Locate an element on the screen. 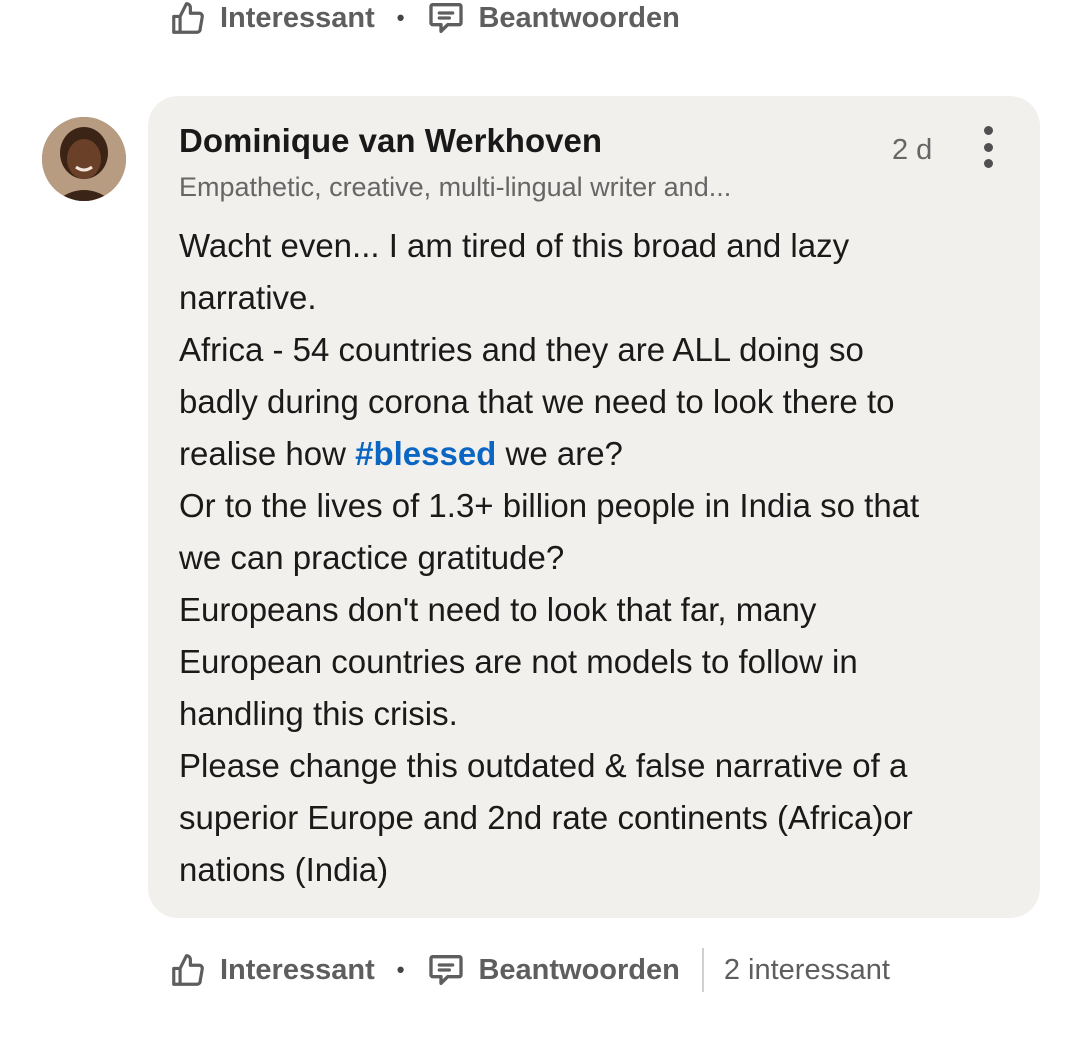 The image size is (1080, 1038). comment-line: narrative. is located at coordinates (248, 297).